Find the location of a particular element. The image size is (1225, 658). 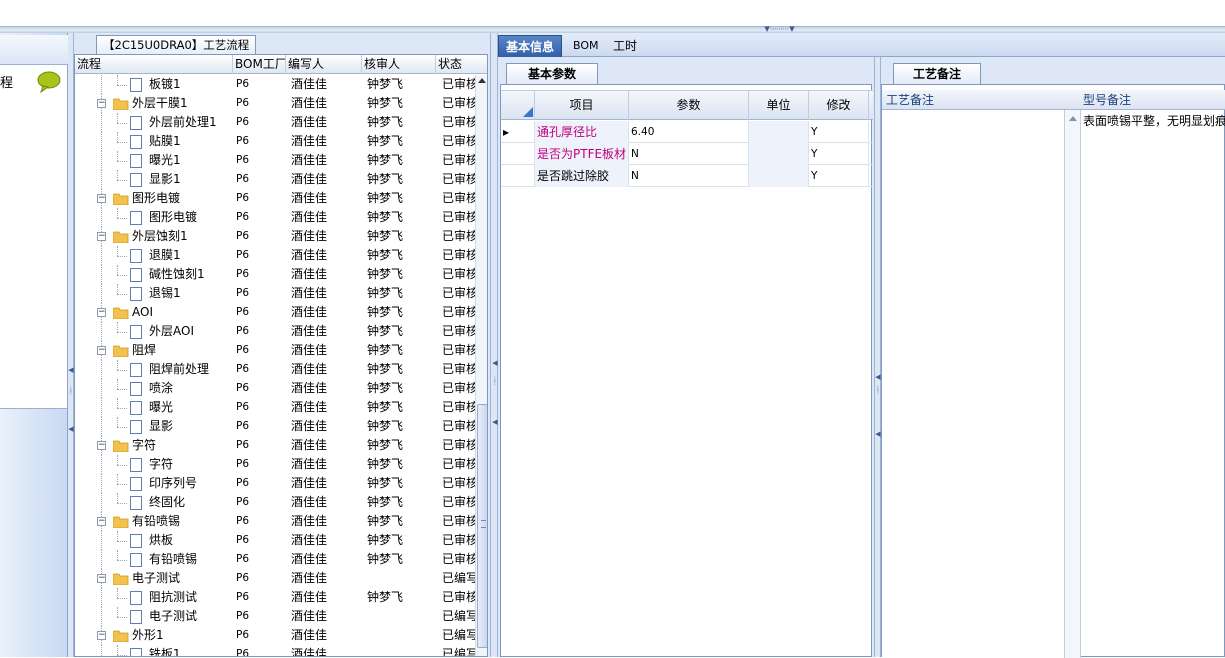

tab-work-hours: 工时 is located at coordinates (625, 46).